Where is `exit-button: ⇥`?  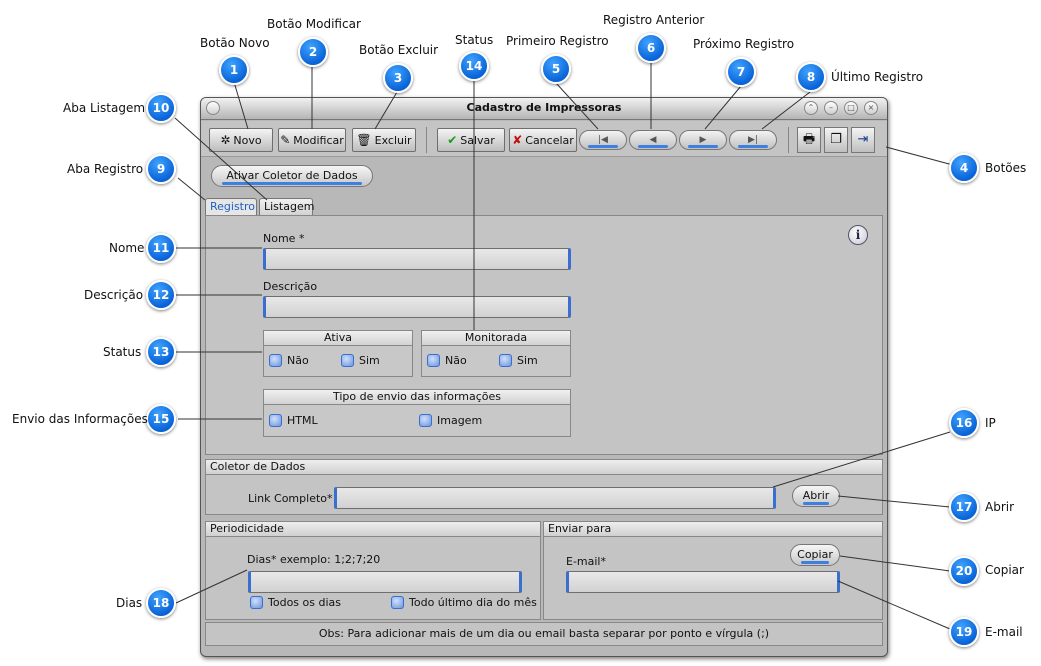
exit-button: ⇥ is located at coordinates (863, 140).